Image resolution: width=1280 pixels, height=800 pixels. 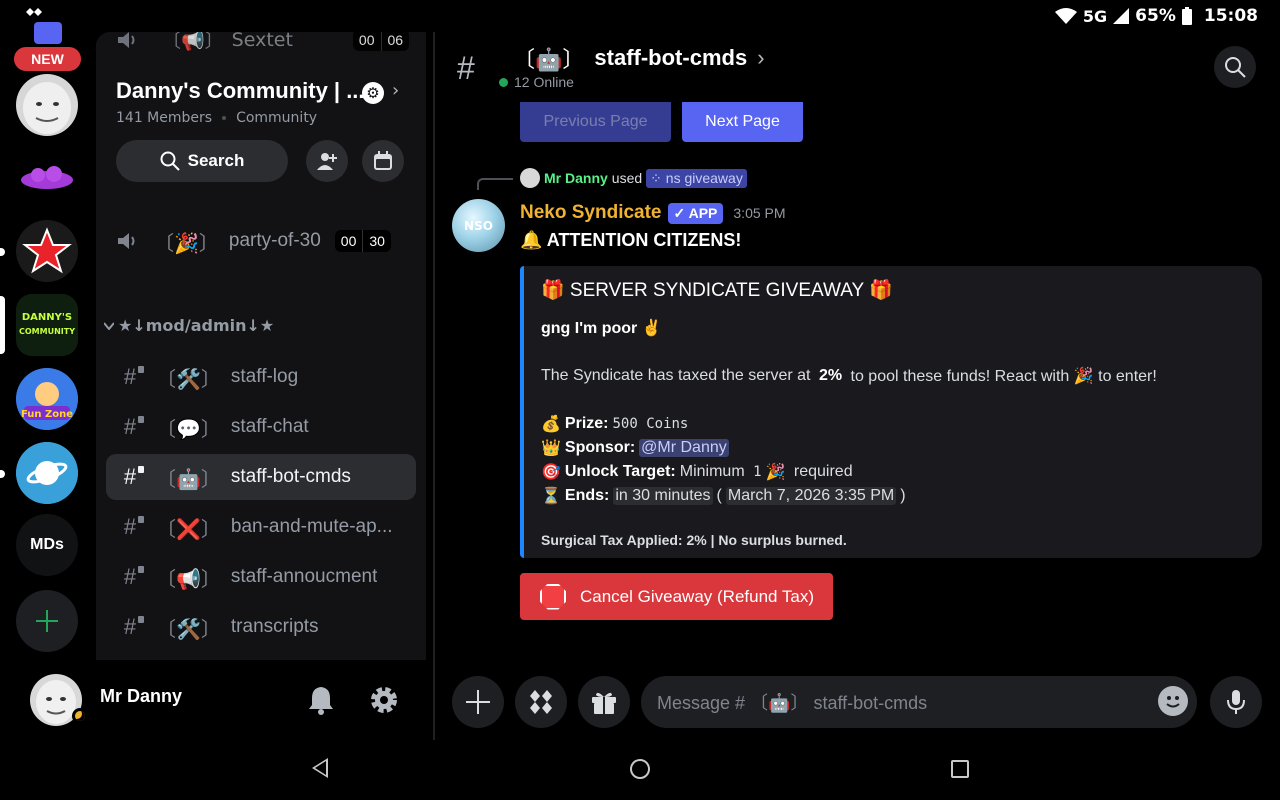 I want to click on emoji-picker-icon, so click(x=1173, y=701).